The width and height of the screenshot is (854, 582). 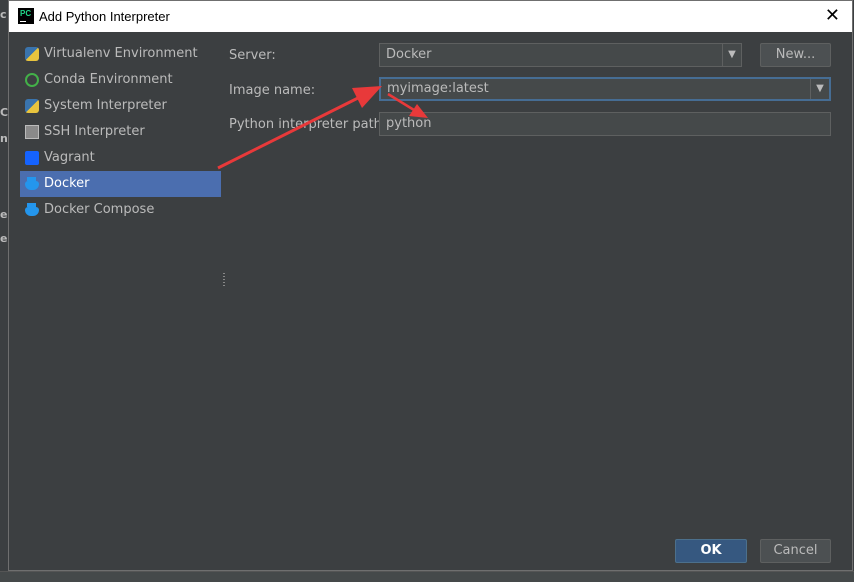 What do you see at coordinates (32, 183) in the screenshot?
I see `docker-icon` at bounding box center [32, 183].